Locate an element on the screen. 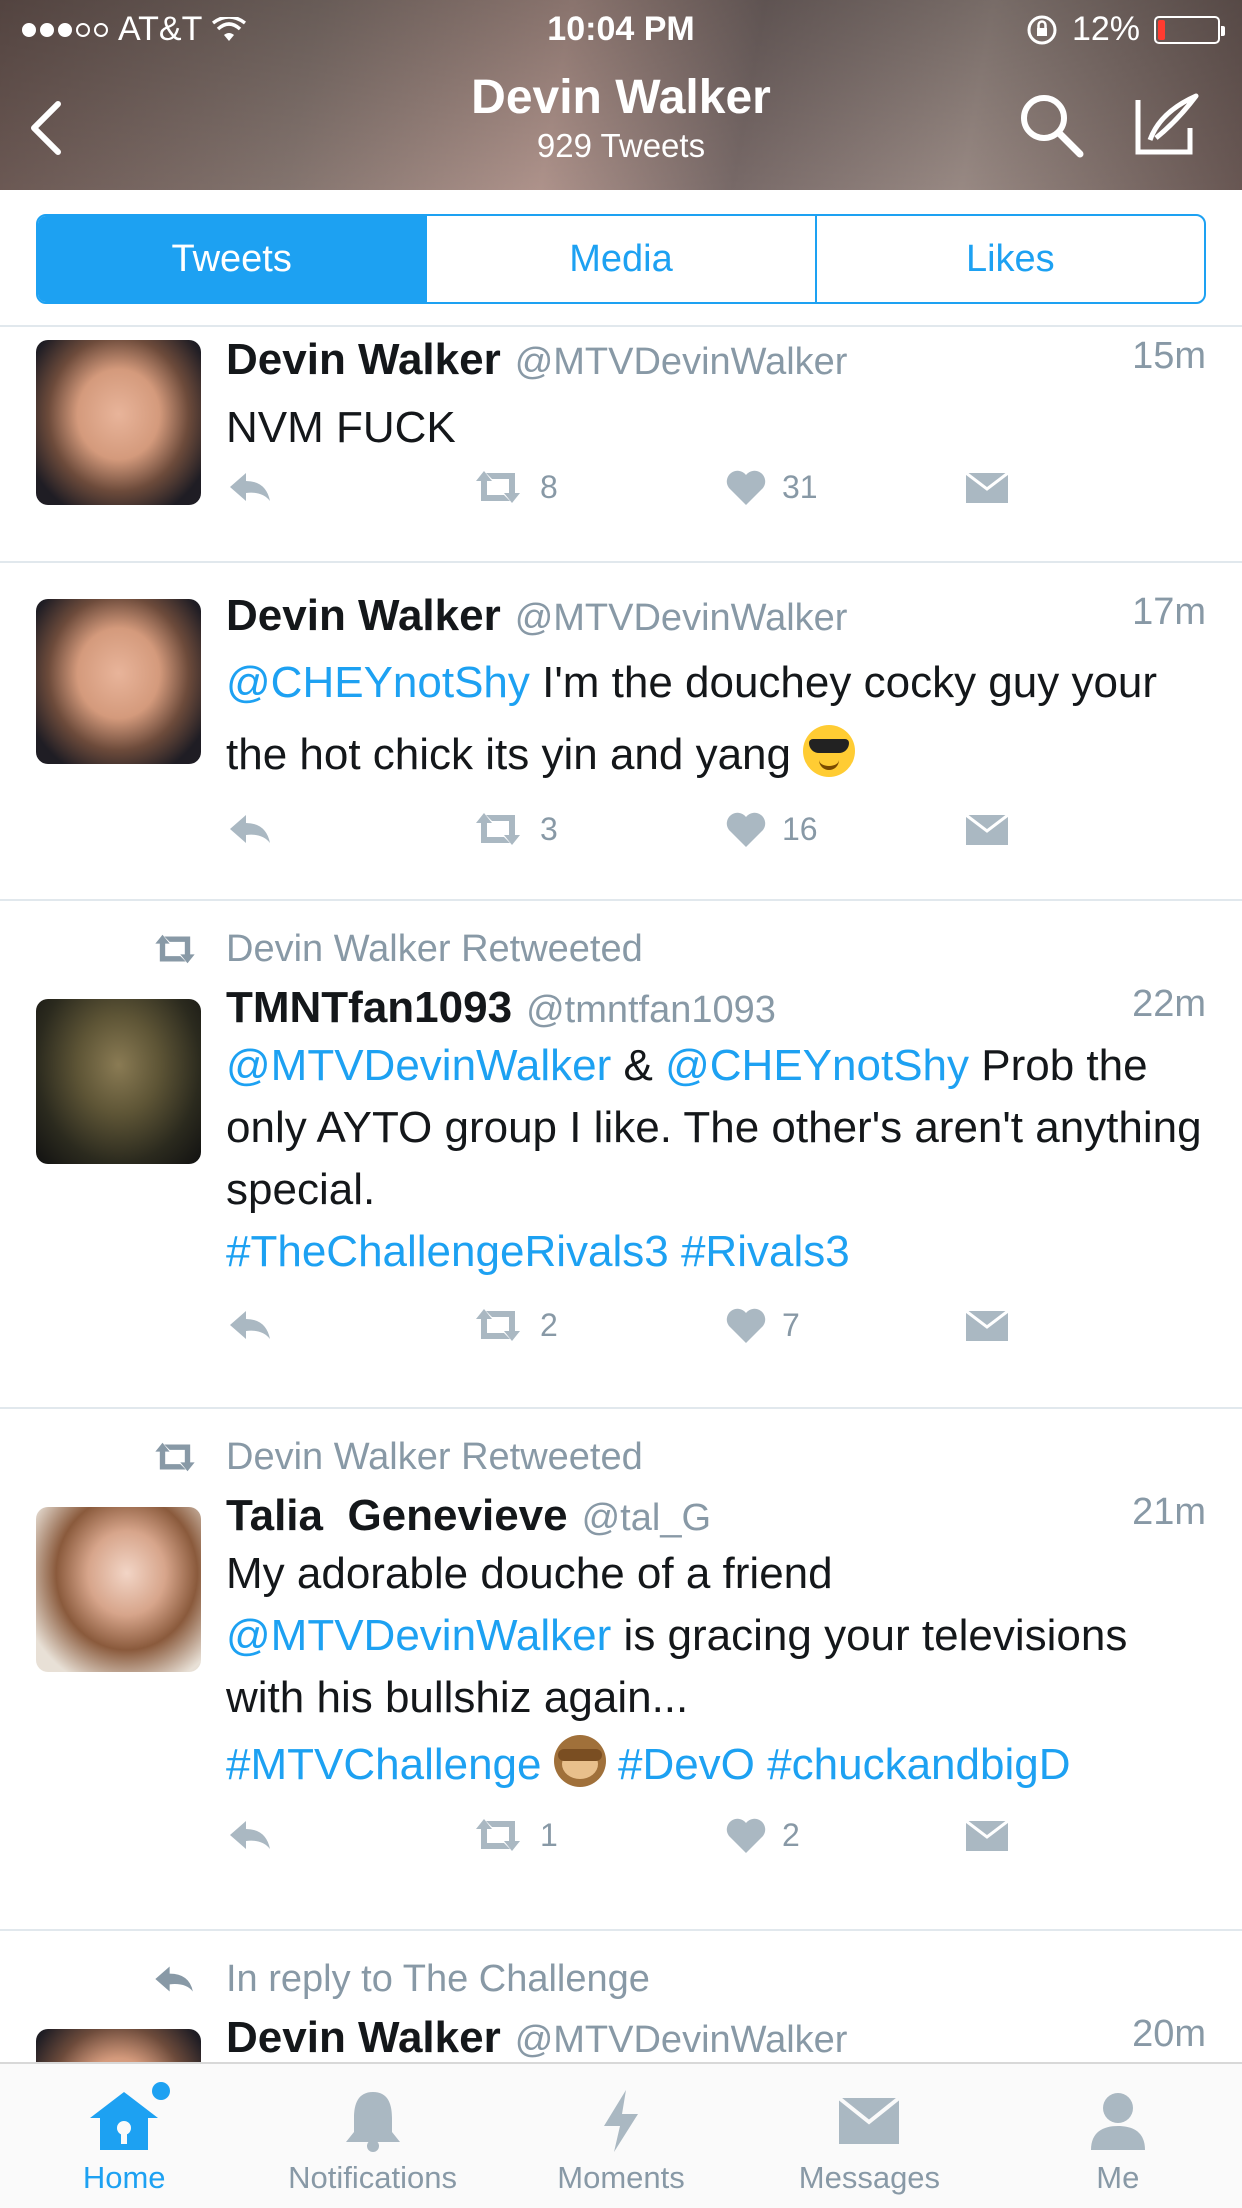 This screenshot has width=1242, height=2208. retweet-button: 1 is located at coordinates (514, 1835).